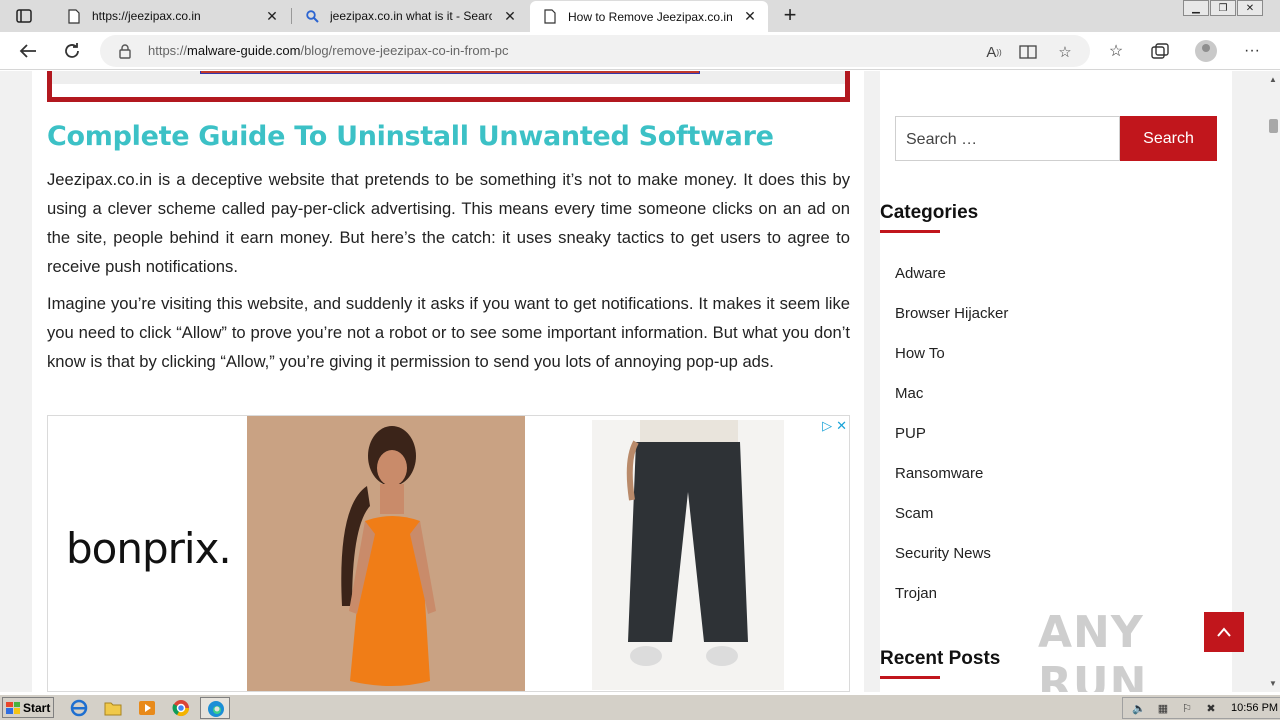  I want to click on back-button, so click(28, 51).